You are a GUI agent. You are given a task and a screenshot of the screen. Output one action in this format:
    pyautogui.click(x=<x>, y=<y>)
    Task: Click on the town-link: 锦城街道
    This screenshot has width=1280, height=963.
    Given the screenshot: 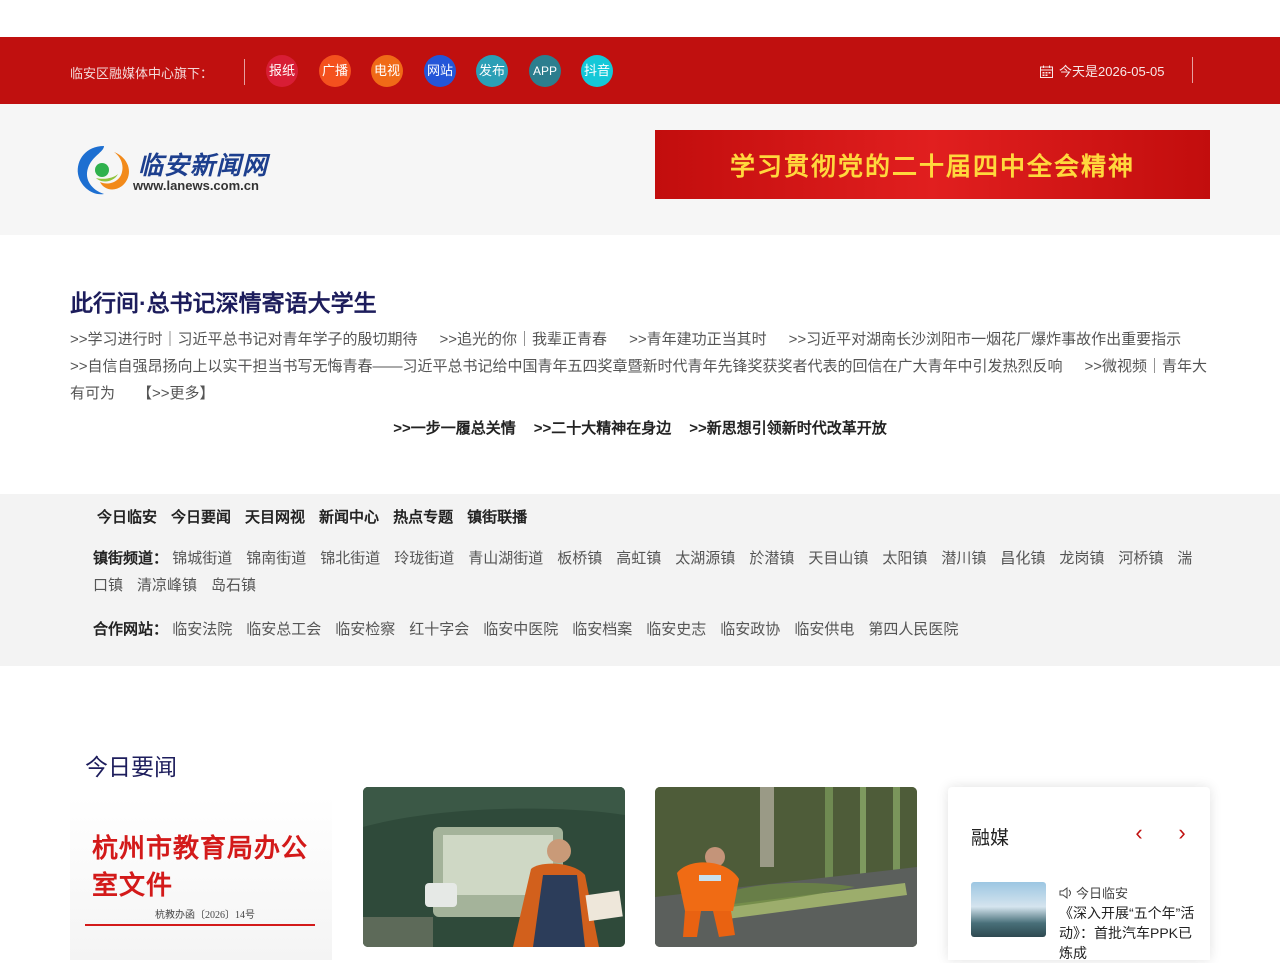 What is the action you would take?
    pyautogui.click(x=202, y=558)
    